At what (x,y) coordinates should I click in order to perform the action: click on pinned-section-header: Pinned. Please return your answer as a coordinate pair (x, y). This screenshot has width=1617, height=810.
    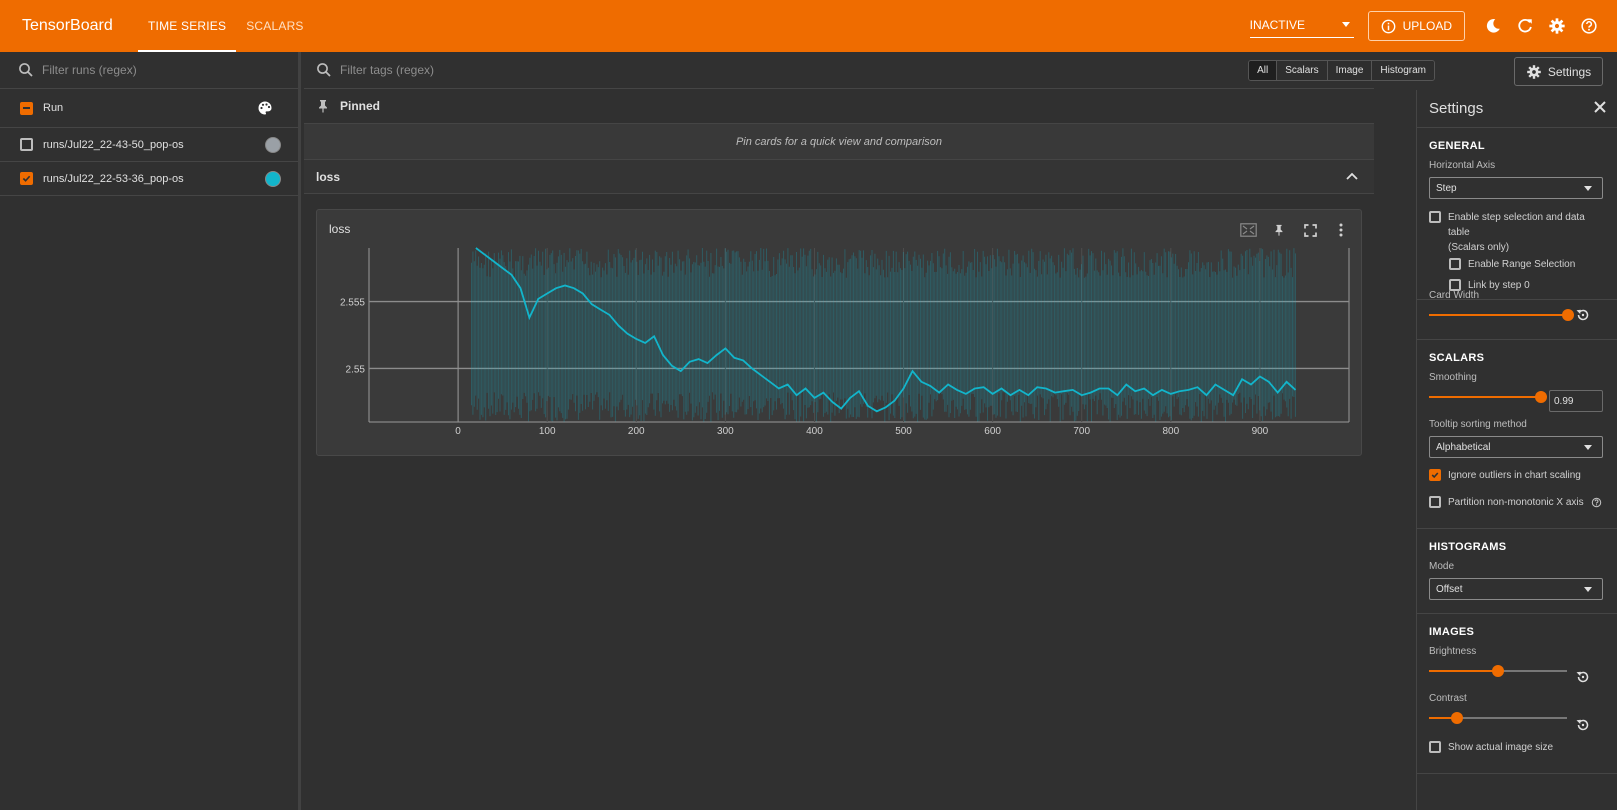
    Looking at the image, I should click on (839, 106).